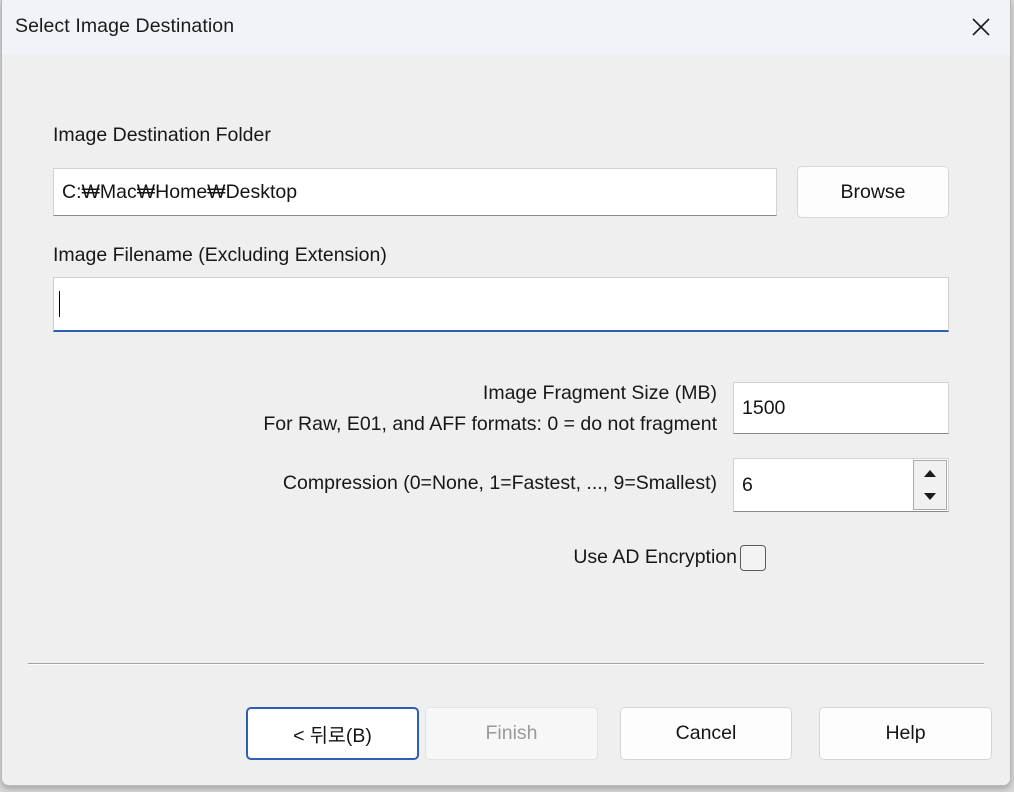  What do you see at coordinates (506, 664) in the screenshot?
I see `footer-separator` at bounding box center [506, 664].